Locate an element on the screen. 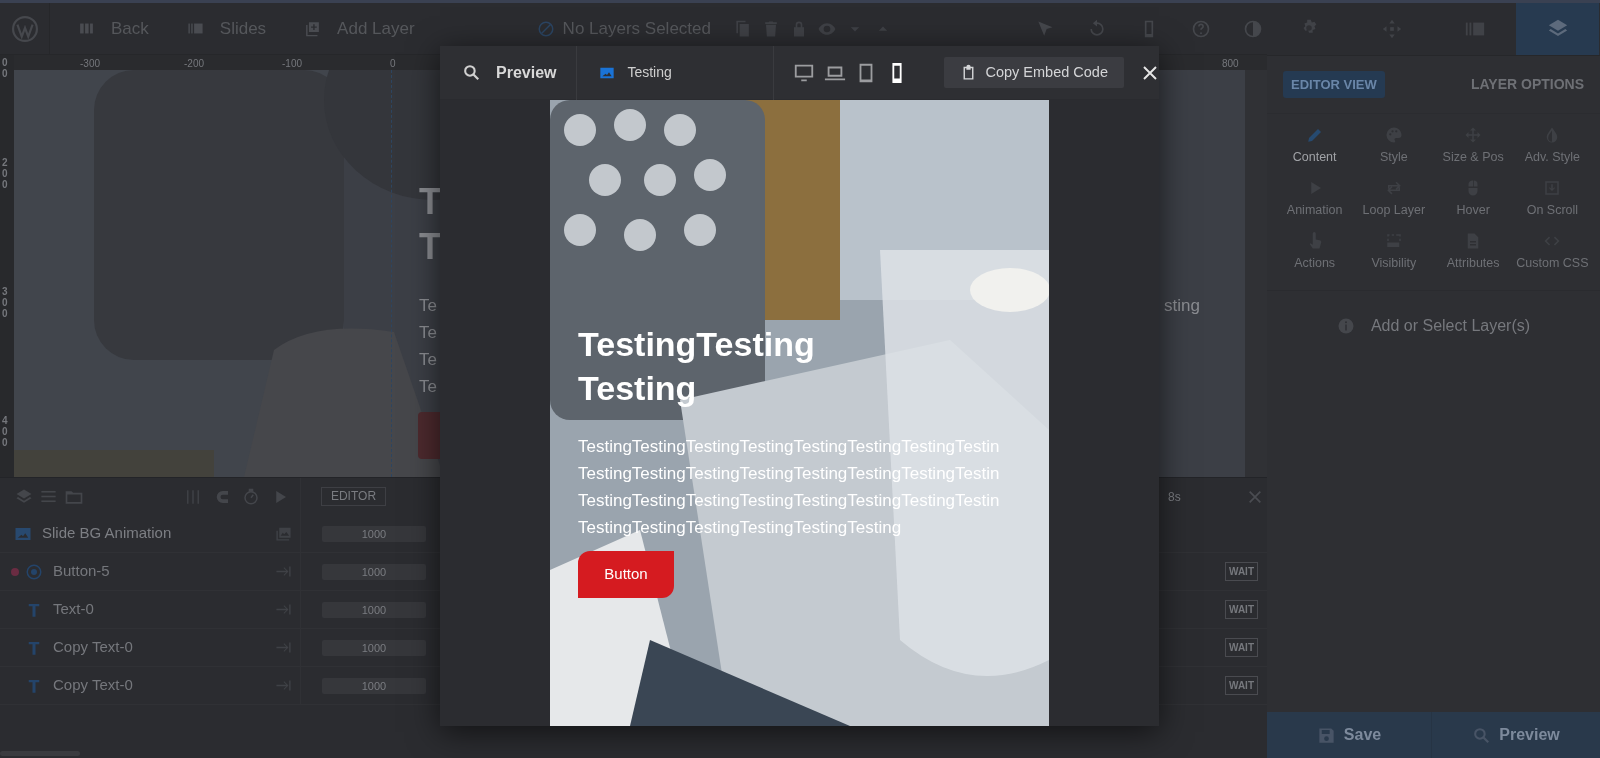 The height and width of the screenshot is (758, 1600). slide-button: Button is located at coordinates (626, 574).